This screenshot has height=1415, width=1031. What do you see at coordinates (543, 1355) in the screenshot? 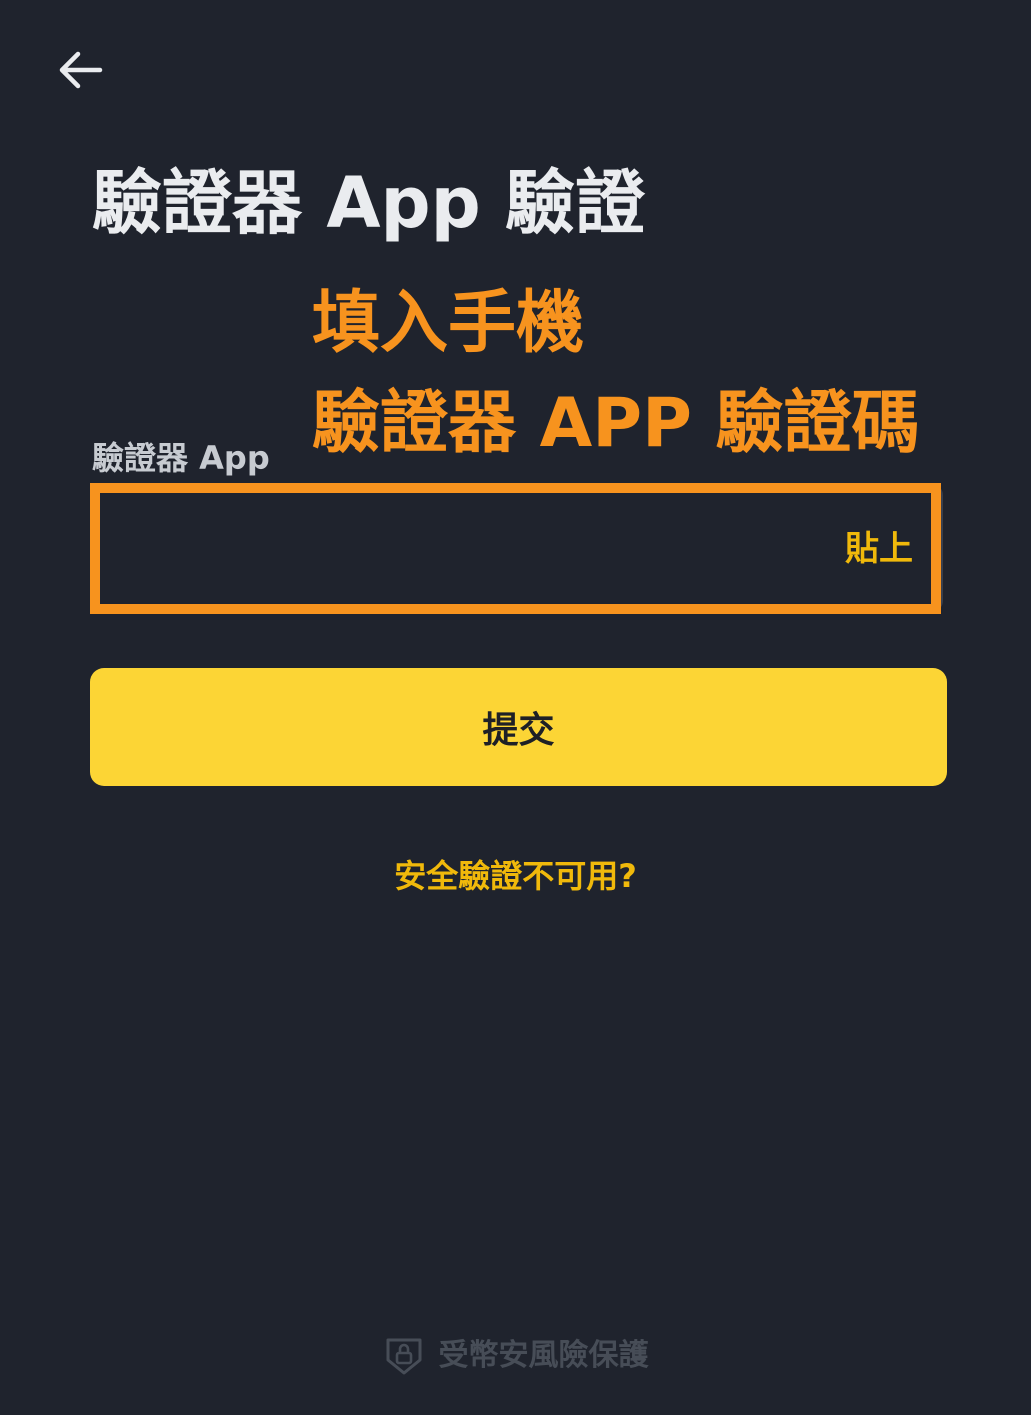
I see `footer-text: 受幣安風險保護` at bounding box center [543, 1355].